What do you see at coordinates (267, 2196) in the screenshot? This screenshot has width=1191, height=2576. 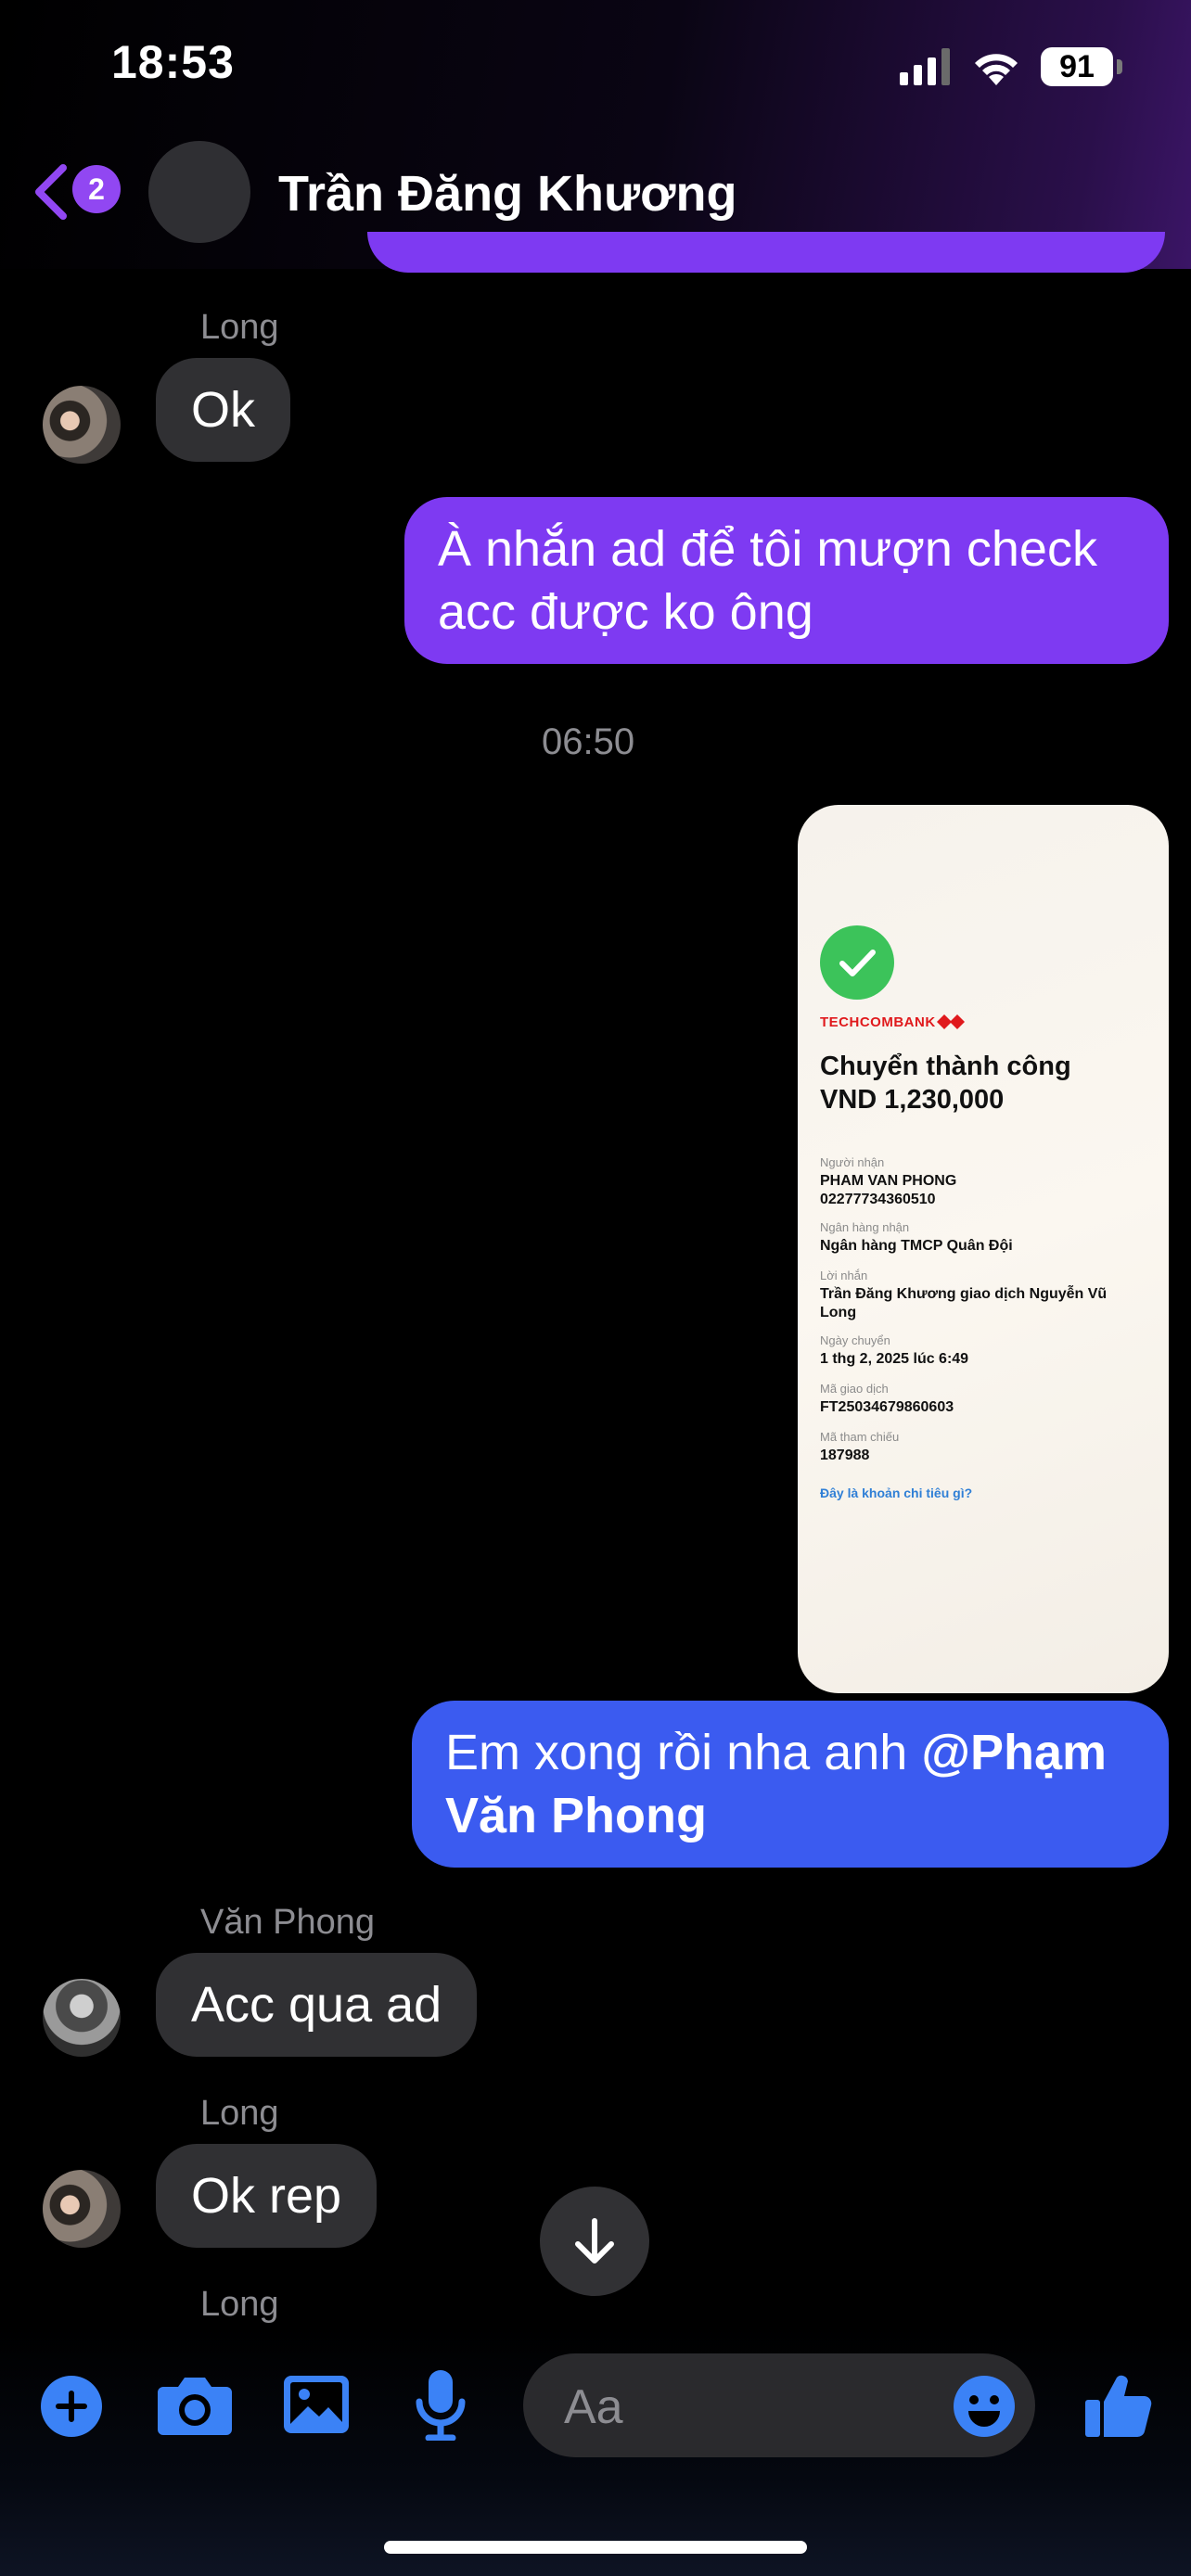 I see `message-bubble: Ok rep` at bounding box center [267, 2196].